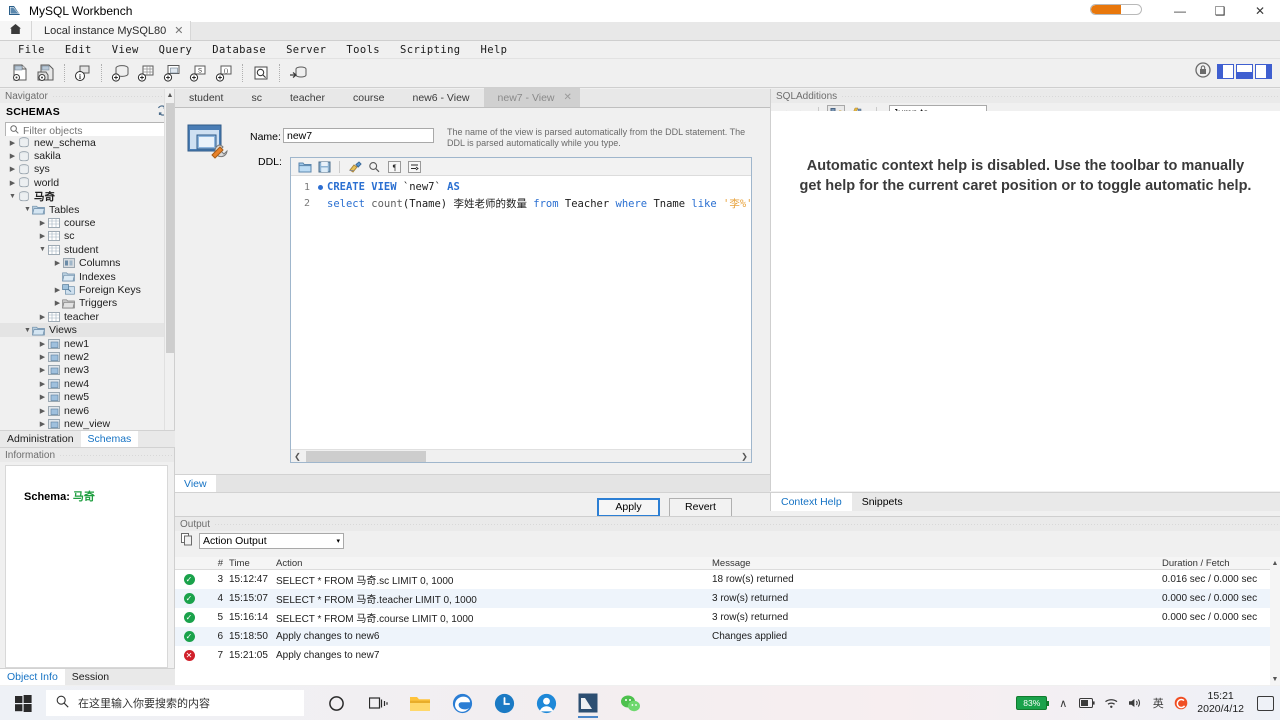 Image resolution: width=1280 pixels, height=720 pixels. Describe the element at coordinates (1087, 703) in the screenshot. I see `battery-icon` at that location.